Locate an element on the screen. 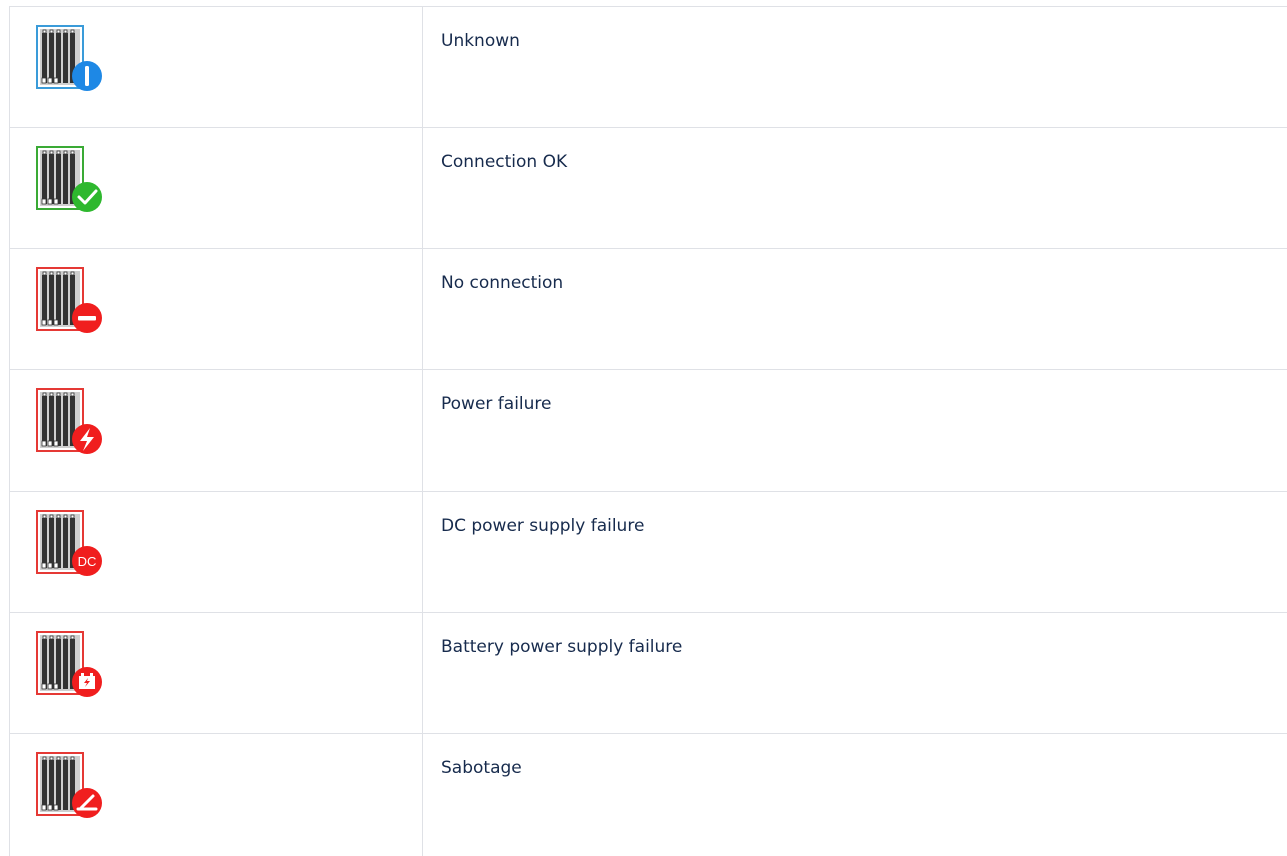 This screenshot has height=856, width=1287. controller-no-connection-icon is located at coordinates (70, 301).